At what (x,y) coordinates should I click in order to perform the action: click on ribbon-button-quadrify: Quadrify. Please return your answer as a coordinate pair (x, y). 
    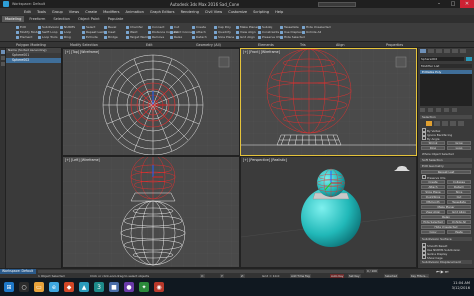
    Looking at the image, I should click on (222, 32).